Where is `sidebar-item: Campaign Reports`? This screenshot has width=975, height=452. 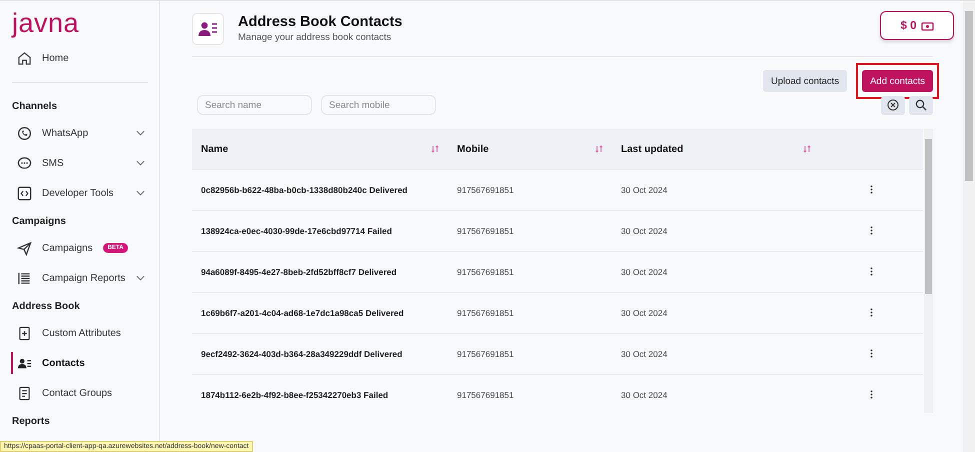 sidebar-item: Campaign Reports is located at coordinates (78, 278).